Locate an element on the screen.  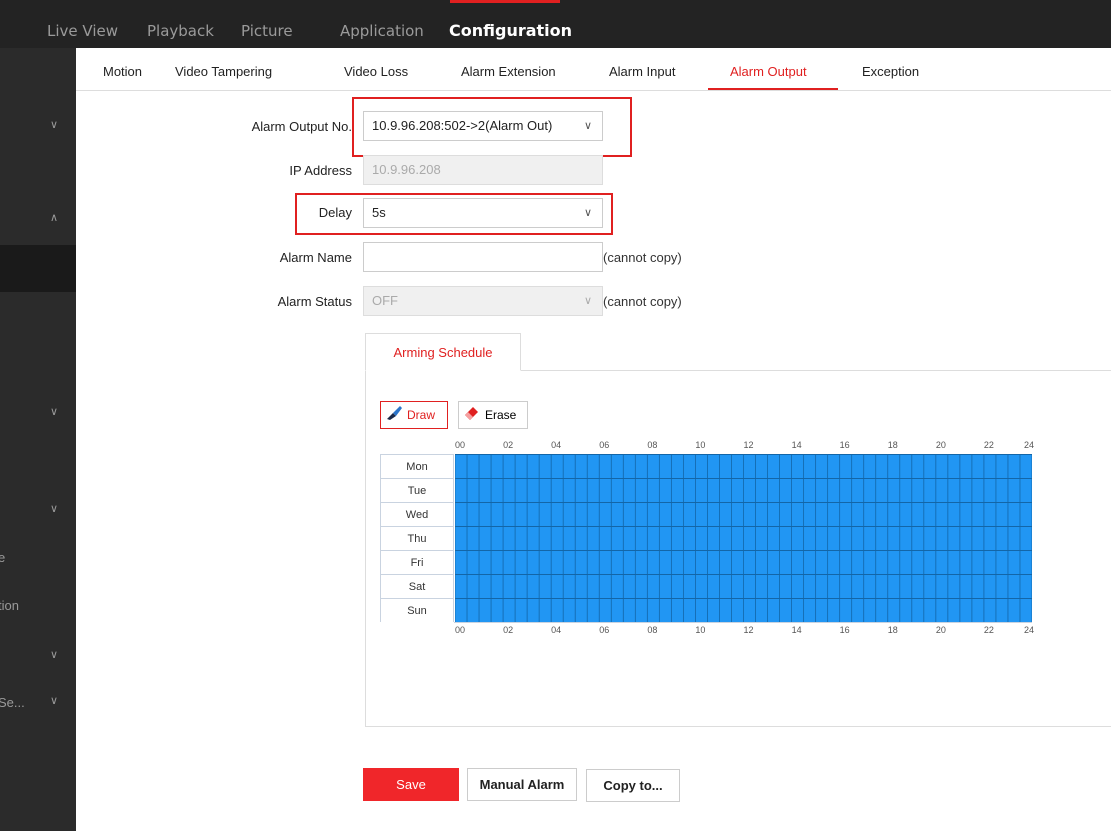
nav-configuration: Configuration is located at coordinates (510, 24).